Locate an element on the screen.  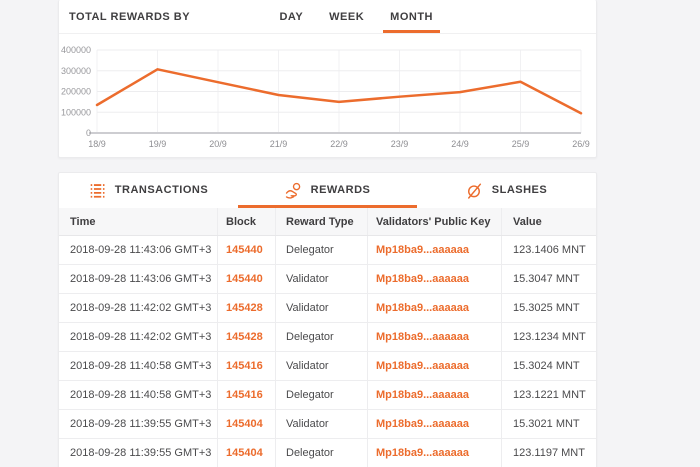
cell-value: 123.1406 MNT is located at coordinates (549, 250).